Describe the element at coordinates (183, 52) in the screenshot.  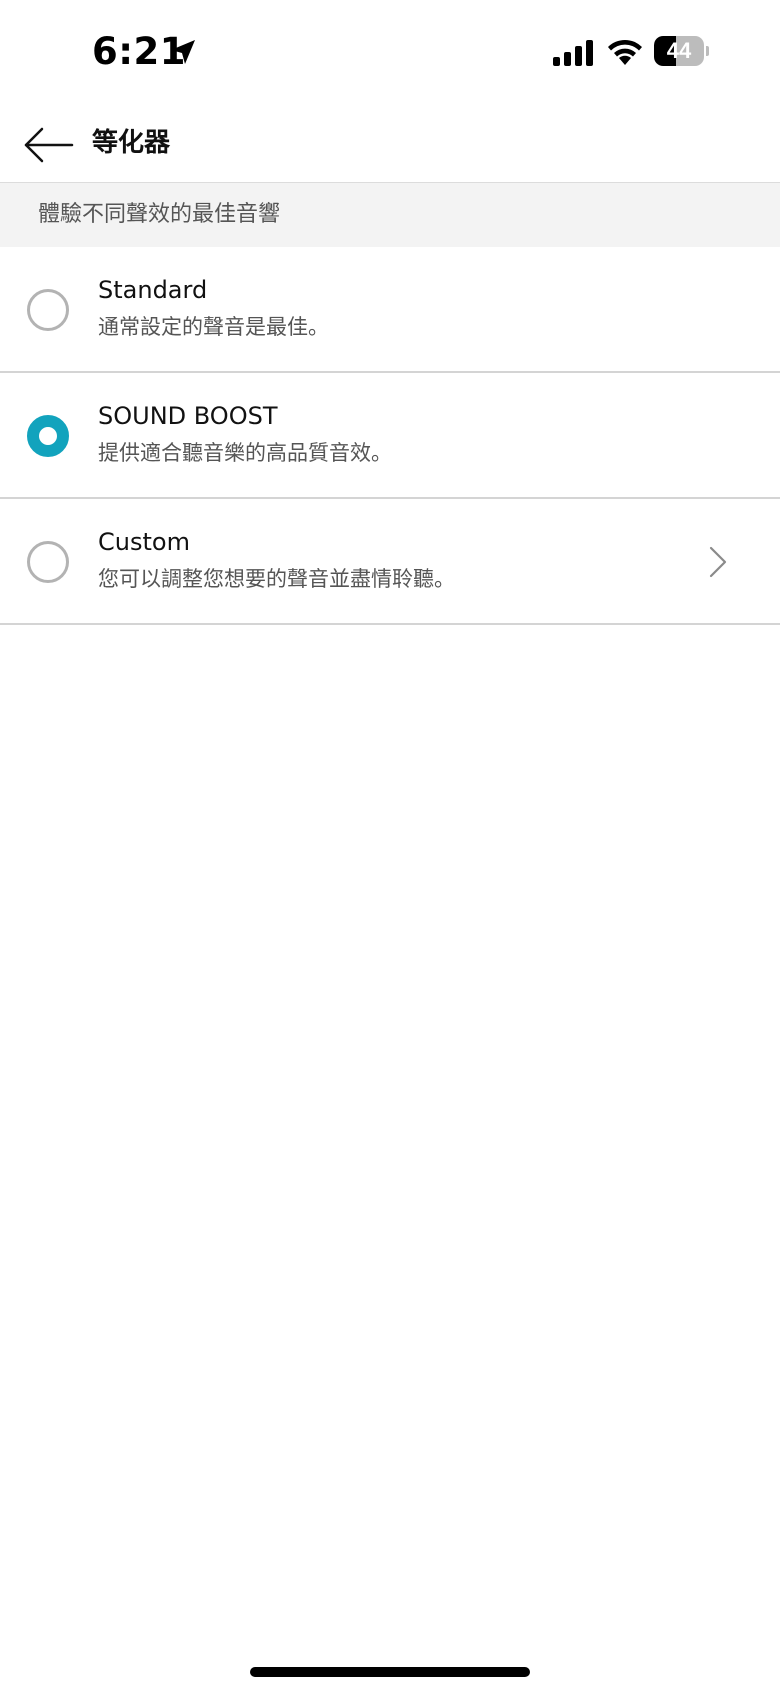
I see `location-arrow-icon` at that location.